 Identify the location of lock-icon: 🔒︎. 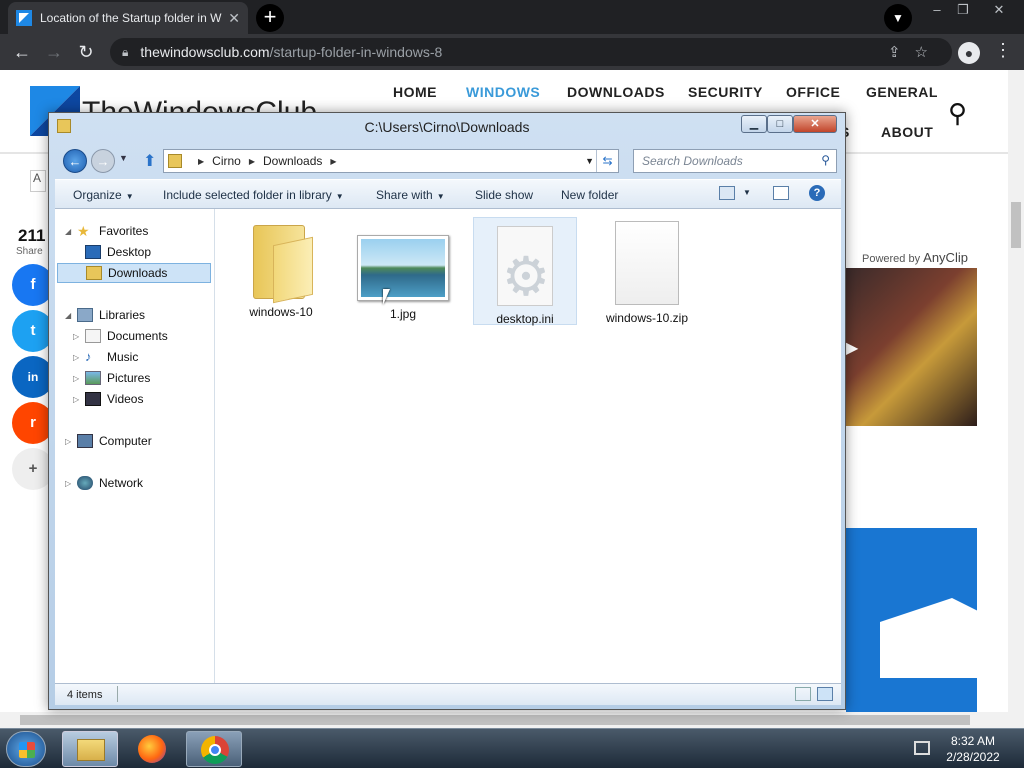
(125, 51).